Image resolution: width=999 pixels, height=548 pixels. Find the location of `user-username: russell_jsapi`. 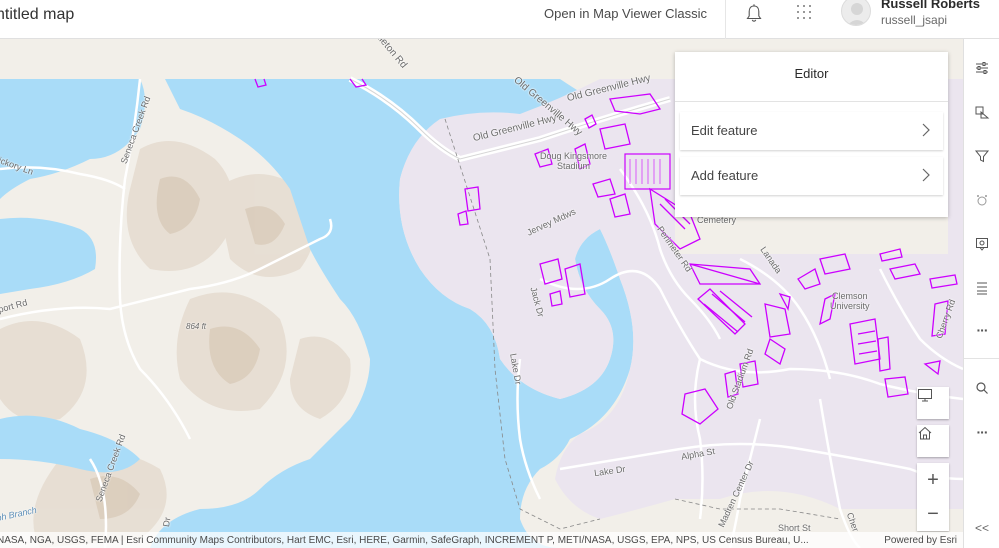

user-username: russell_jsapi is located at coordinates (914, 20).